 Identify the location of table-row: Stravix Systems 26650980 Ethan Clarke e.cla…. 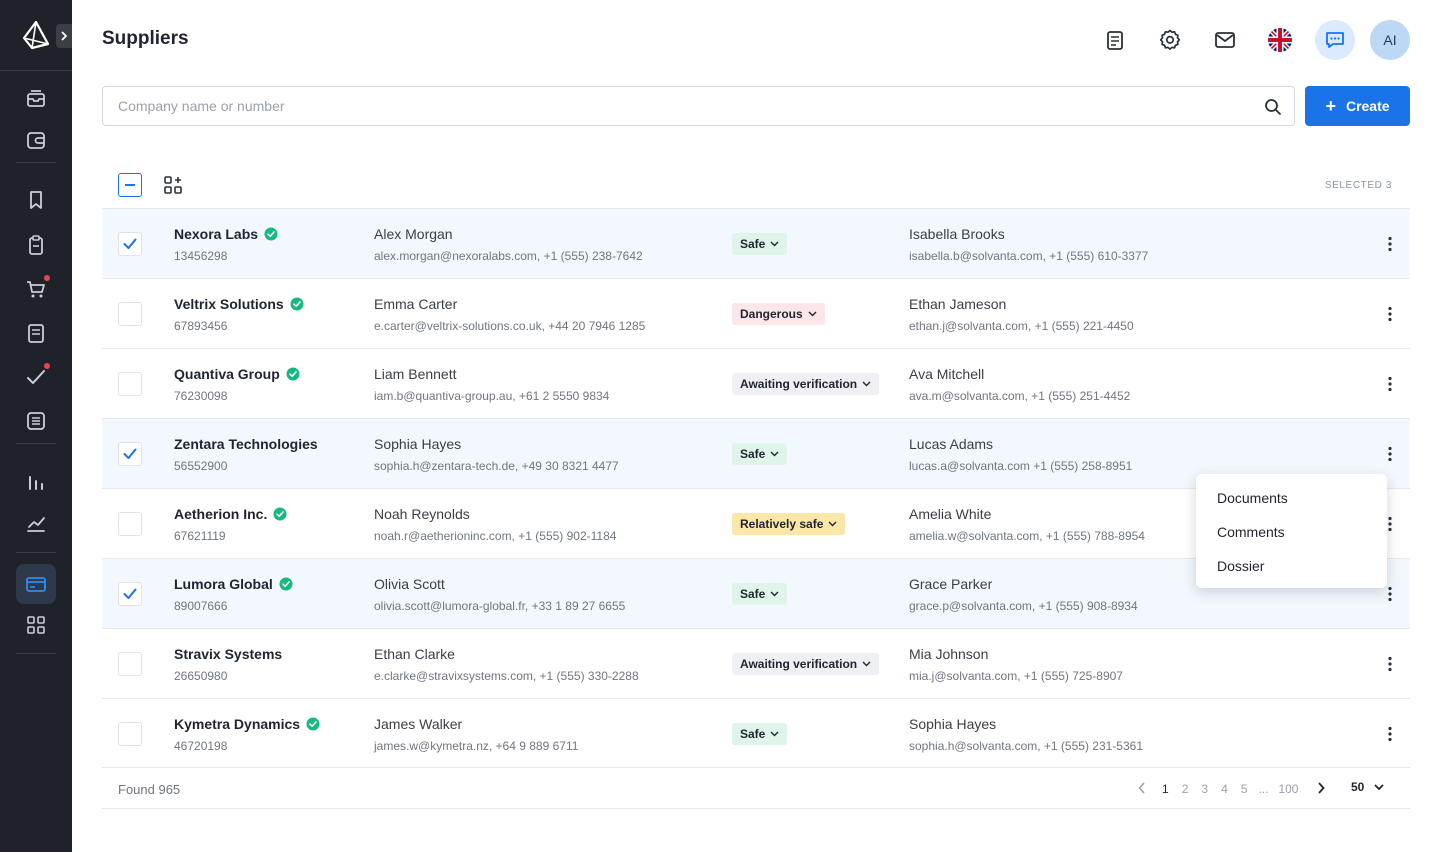
(756, 663).